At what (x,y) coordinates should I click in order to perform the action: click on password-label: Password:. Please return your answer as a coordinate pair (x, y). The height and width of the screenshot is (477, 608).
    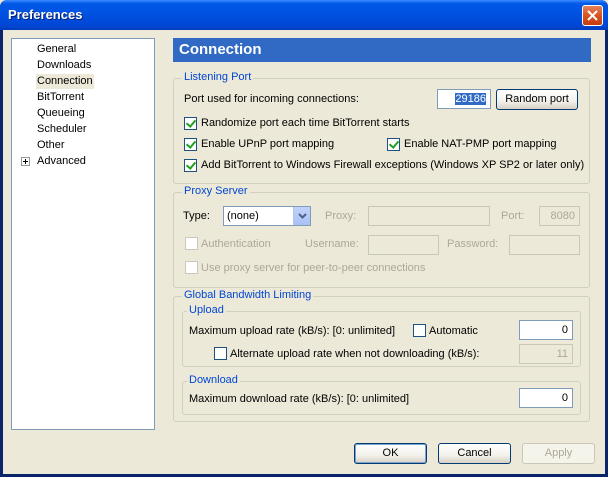
    Looking at the image, I should click on (473, 244).